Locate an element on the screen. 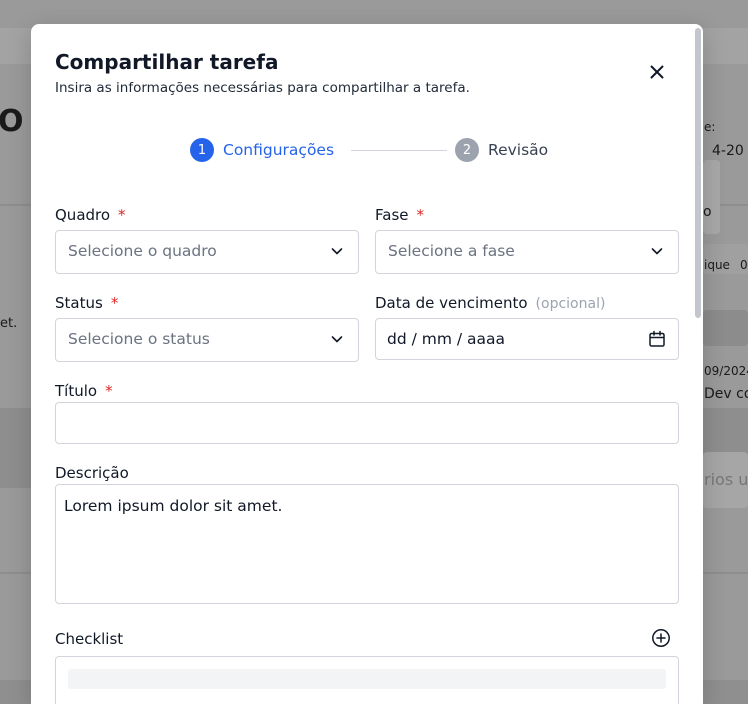  modal-scrollbar is located at coordinates (698, 173).